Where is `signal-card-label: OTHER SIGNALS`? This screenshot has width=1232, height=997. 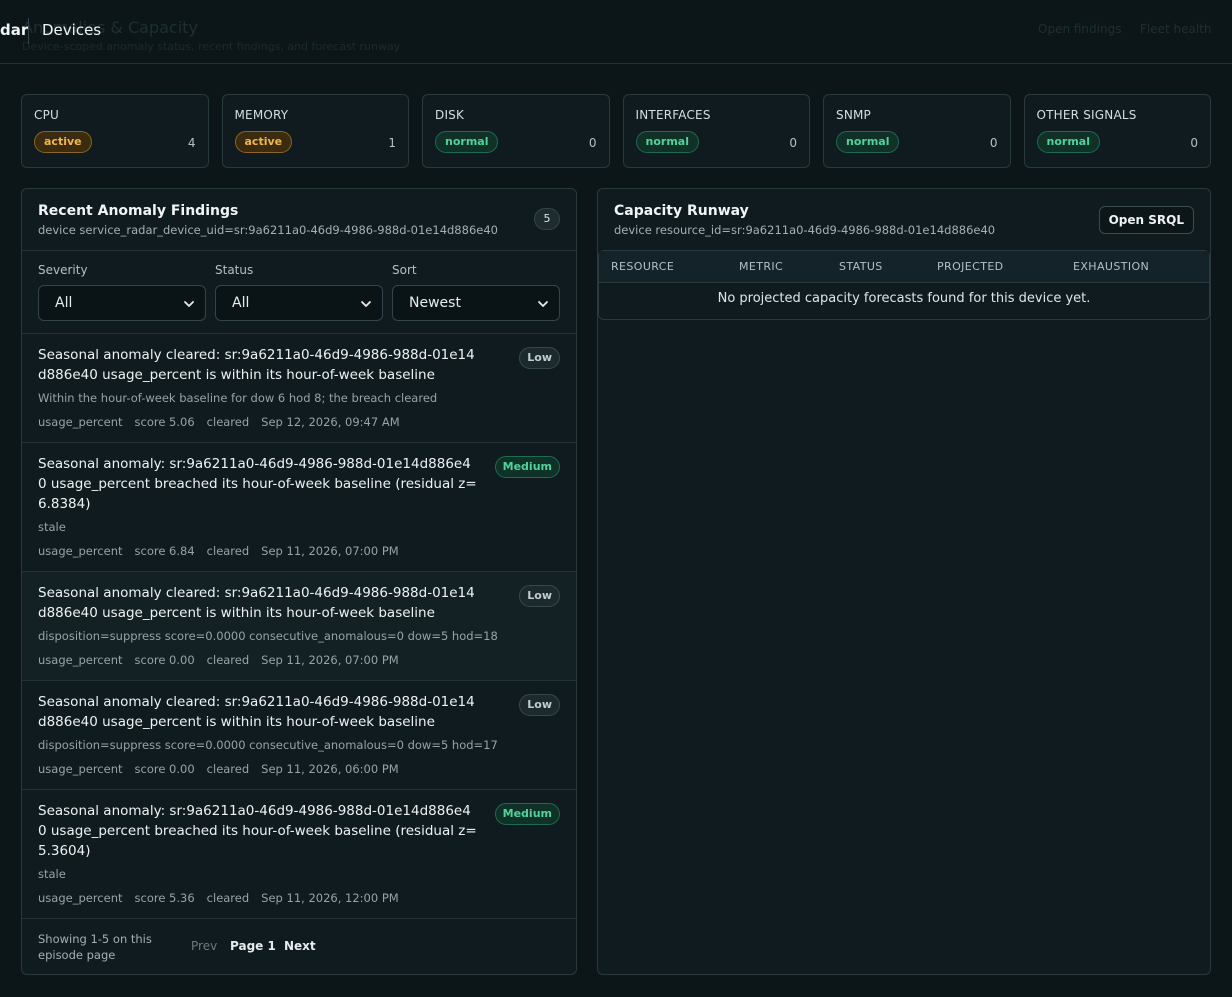
signal-card-label: OTHER SIGNALS is located at coordinates (1086, 115).